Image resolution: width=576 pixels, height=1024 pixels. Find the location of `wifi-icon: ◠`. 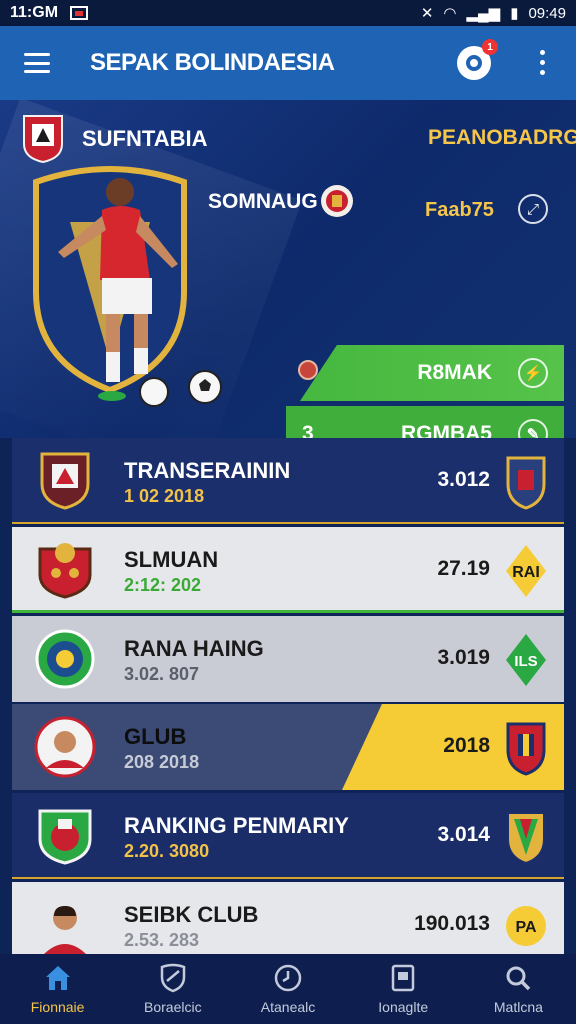

wifi-icon: ◠ is located at coordinates (450, 13).